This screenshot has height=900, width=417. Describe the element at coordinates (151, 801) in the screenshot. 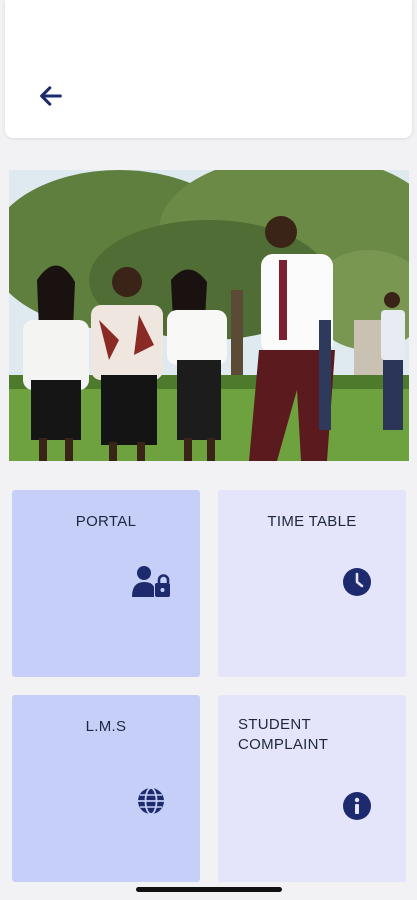

I see `globe-icon` at that location.